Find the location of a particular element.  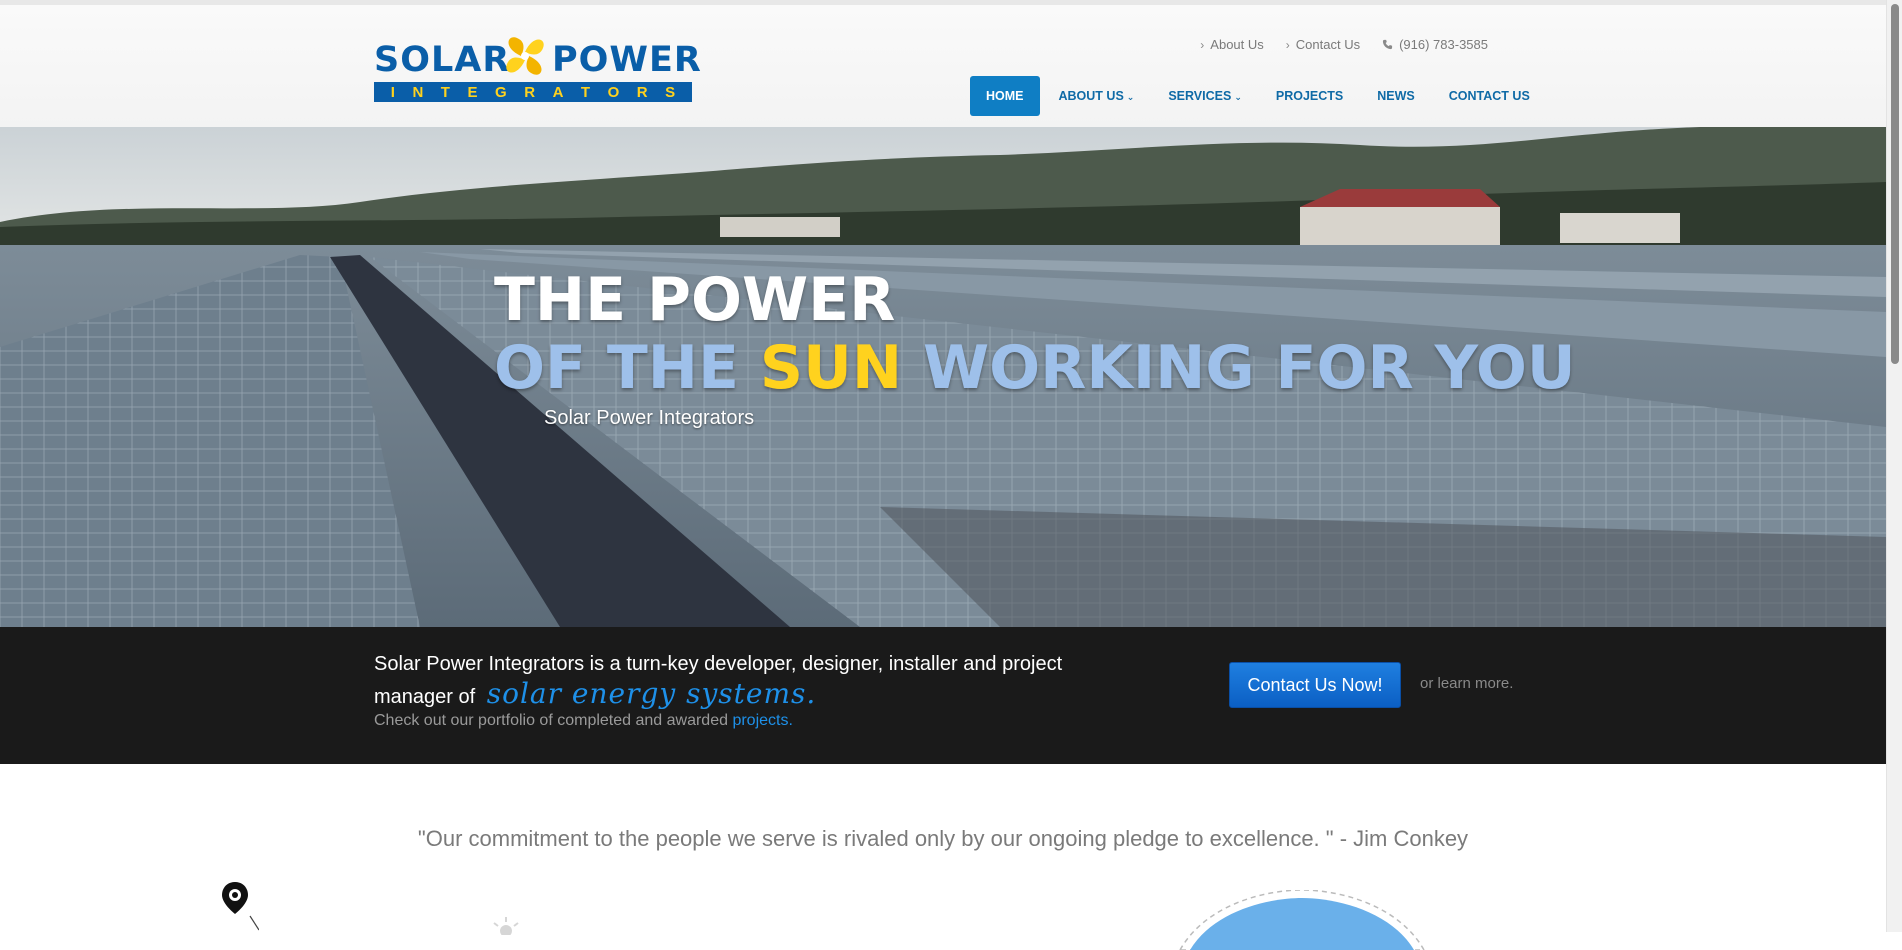

sun-icon is located at coordinates (506, 926).